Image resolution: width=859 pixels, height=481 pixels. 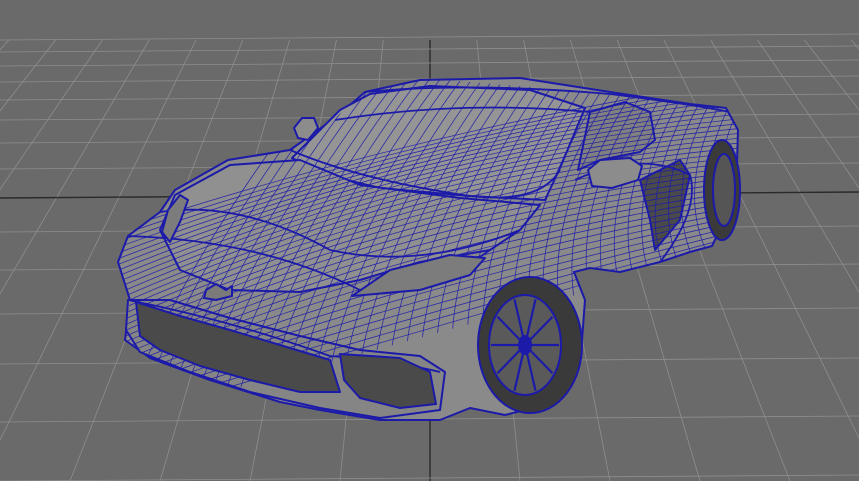 I want to click on rear-wheel, so click(x=722, y=190).